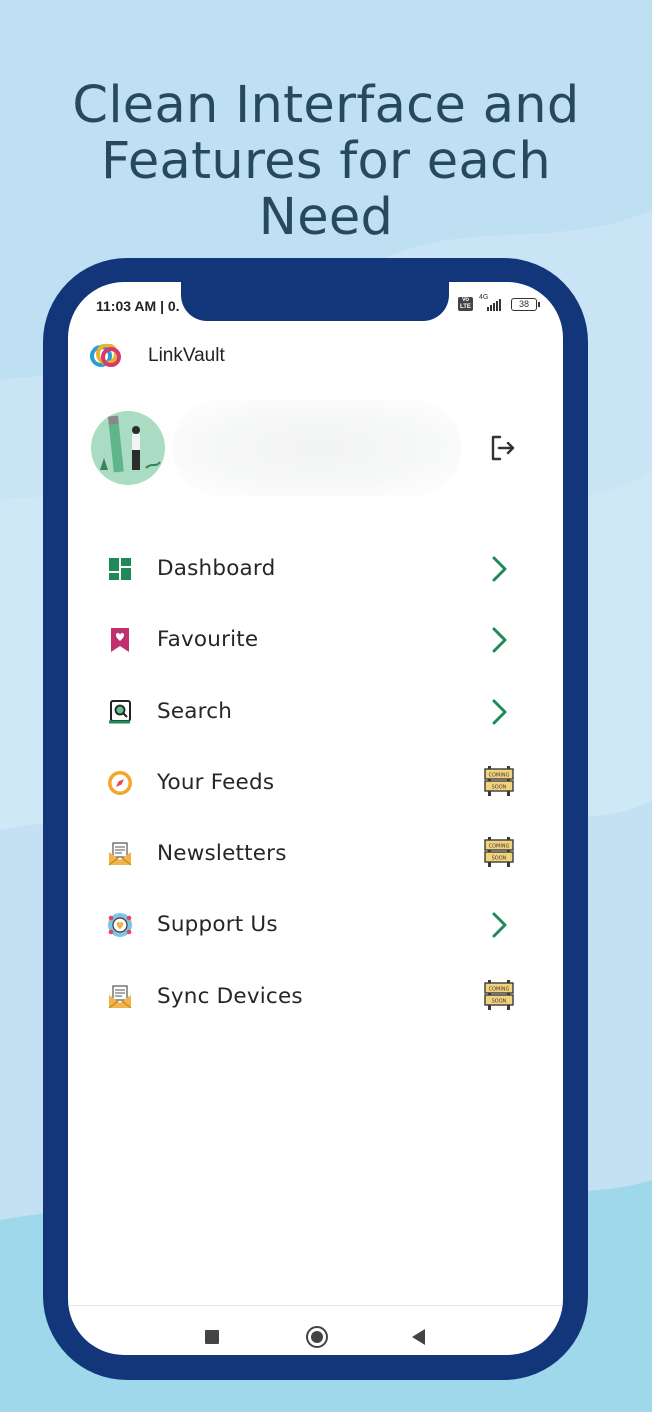 This screenshot has width=652, height=1412. What do you see at coordinates (138, 306) in the screenshot?
I see `status-time: 11:03 AM | 0.` at bounding box center [138, 306].